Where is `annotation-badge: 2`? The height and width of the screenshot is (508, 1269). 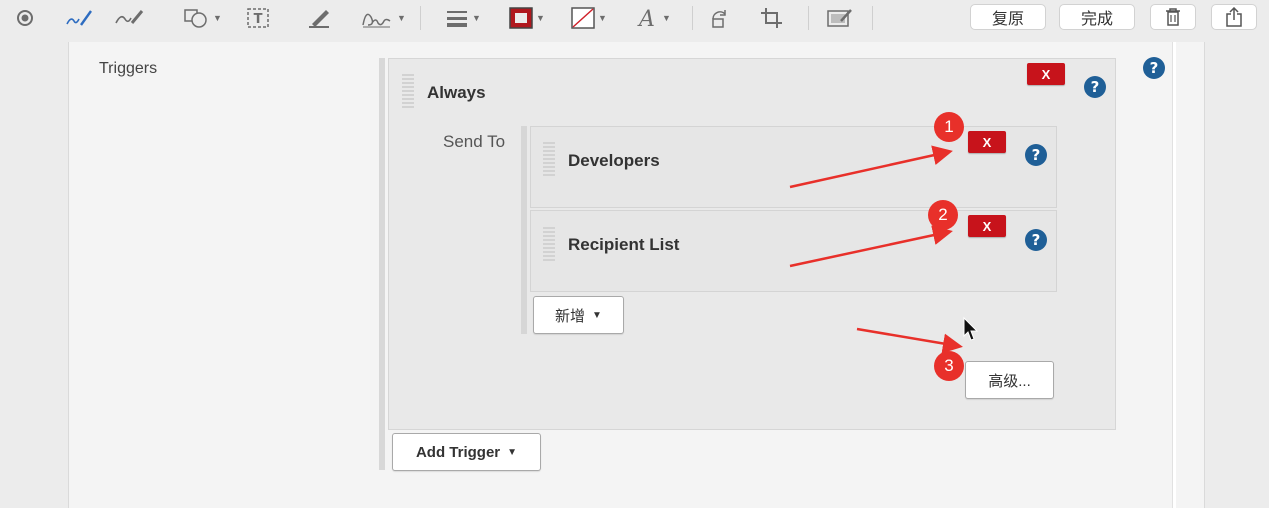 annotation-badge: 2 is located at coordinates (943, 215).